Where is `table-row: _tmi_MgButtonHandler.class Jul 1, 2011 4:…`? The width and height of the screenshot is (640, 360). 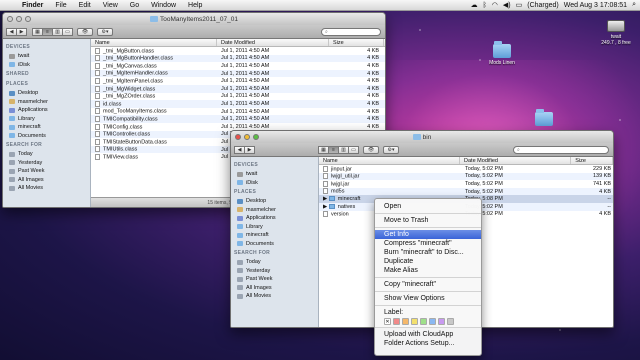
table-row: _tmi_MgButtonHandler.class Jul 1, 2011 4:… is located at coordinates (238, 58).